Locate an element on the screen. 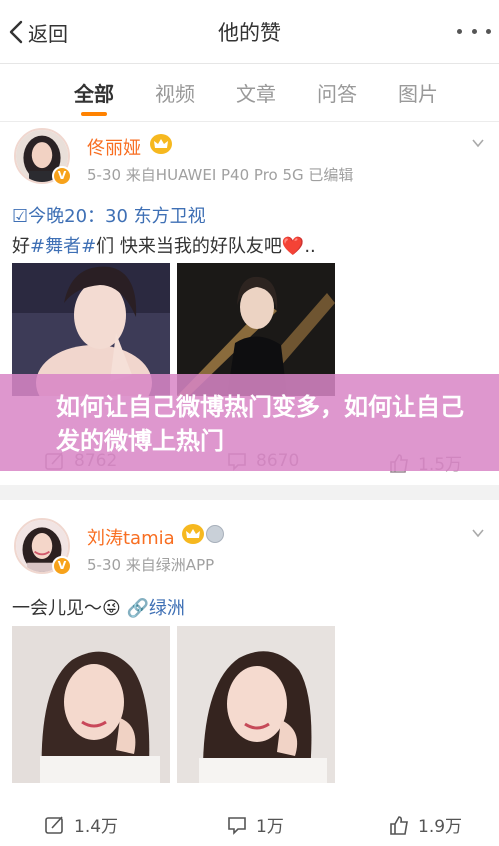 Image resolution: width=499 pixels, height=846 pixels. like-button: 1.9万 is located at coordinates (425, 824).